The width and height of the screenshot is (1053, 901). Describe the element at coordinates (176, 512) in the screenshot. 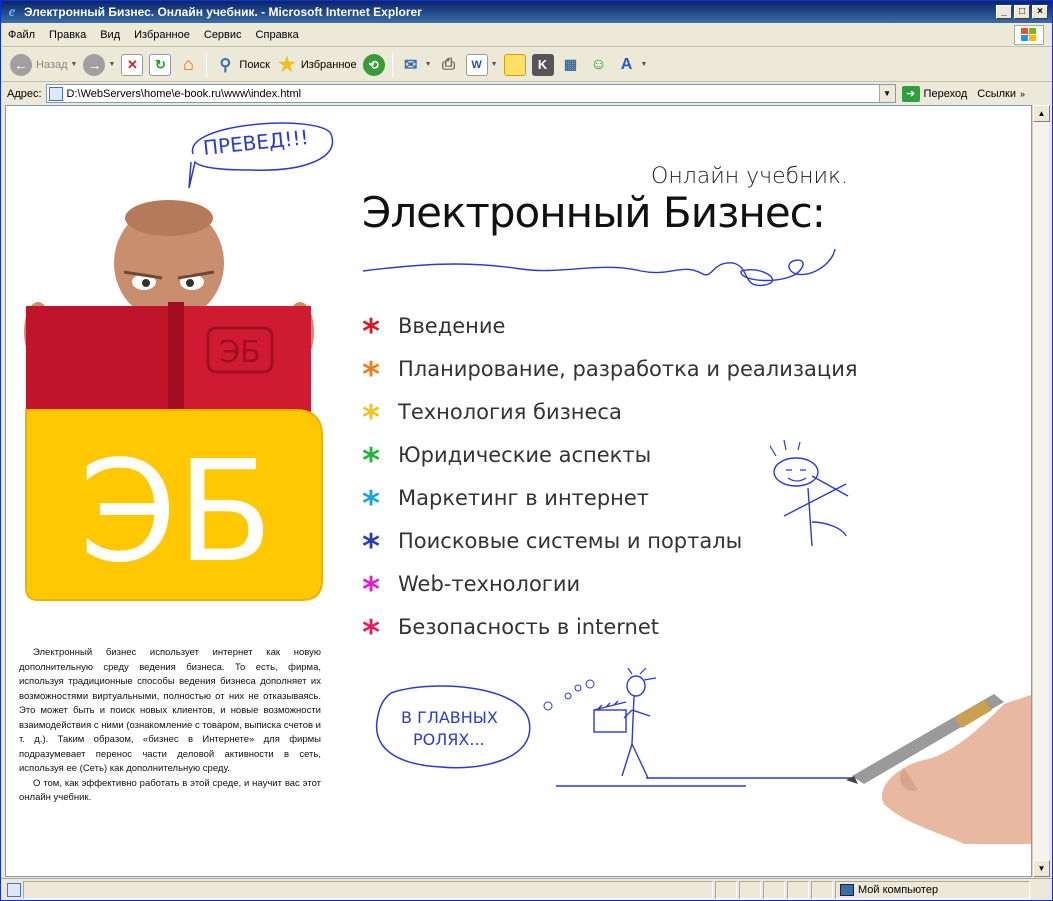

I see `logo-text: ЭБ` at that location.